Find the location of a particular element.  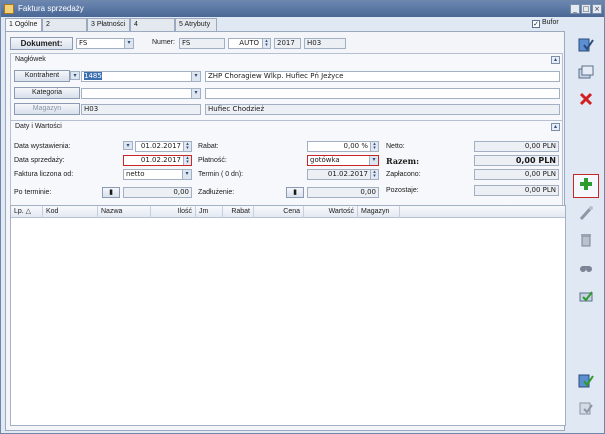

kontrahent-code-value: 1485 is located at coordinates (93, 76).